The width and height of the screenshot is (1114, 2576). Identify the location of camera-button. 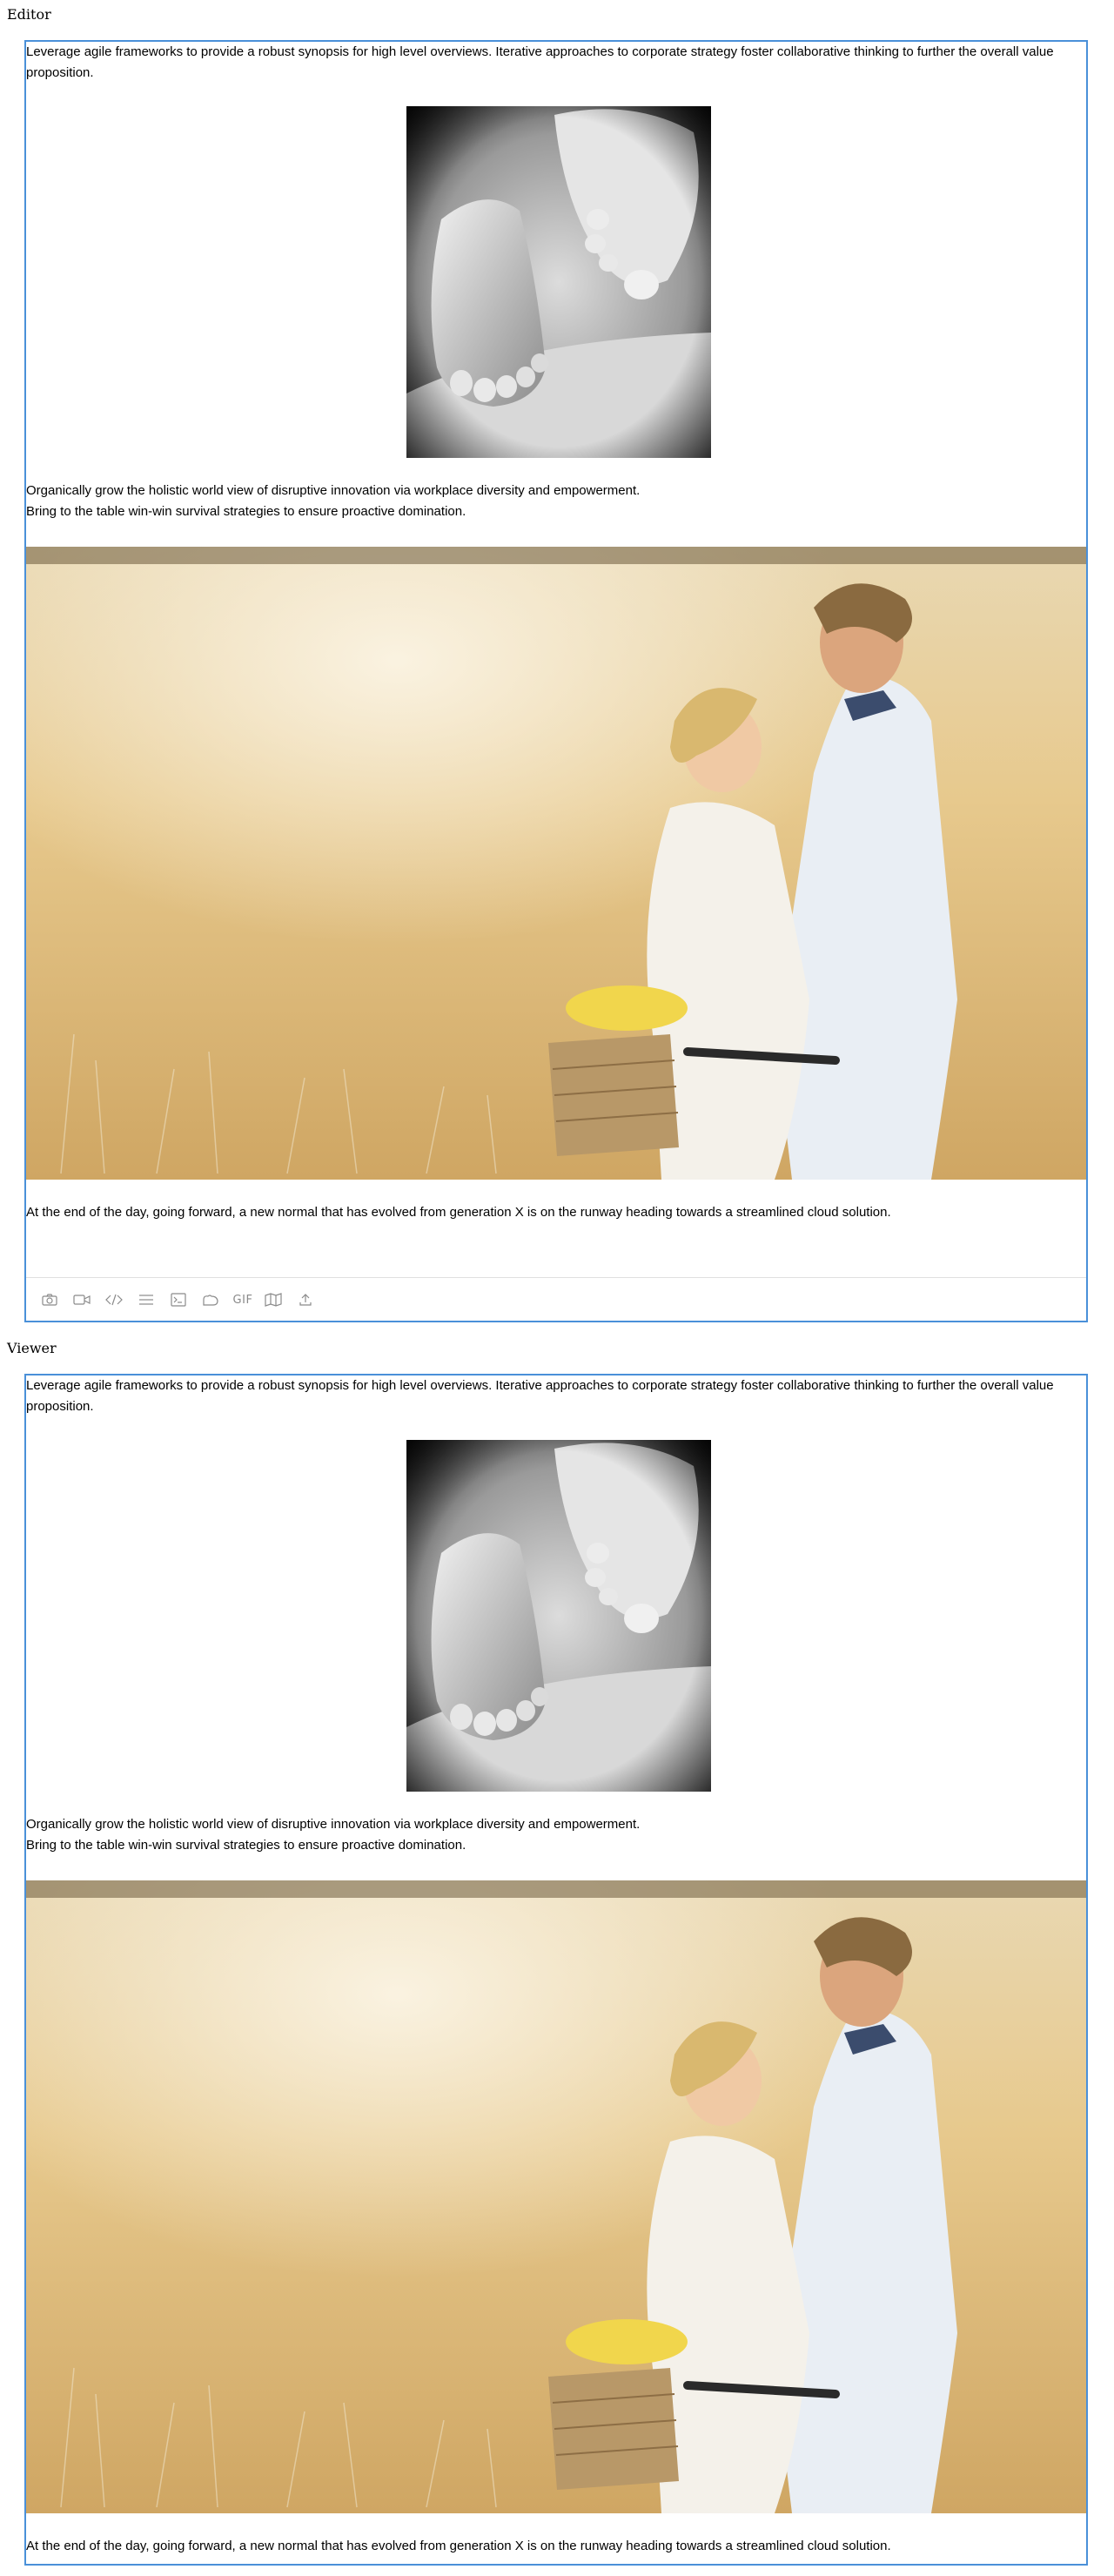
(50, 1299).